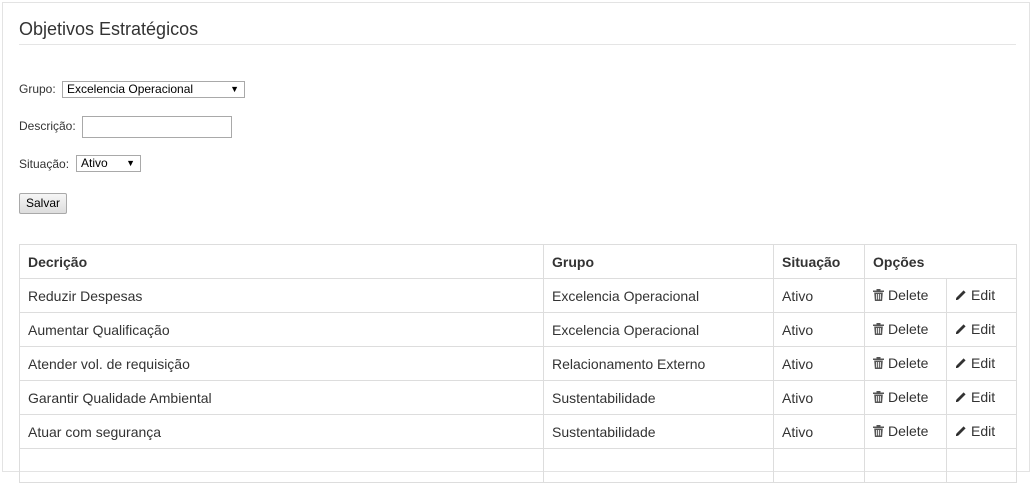 This screenshot has height=483, width=1033. Describe the element at coordinates (37, 89) in the screenshot. I see `grupo-label: Grupo:` at that location.